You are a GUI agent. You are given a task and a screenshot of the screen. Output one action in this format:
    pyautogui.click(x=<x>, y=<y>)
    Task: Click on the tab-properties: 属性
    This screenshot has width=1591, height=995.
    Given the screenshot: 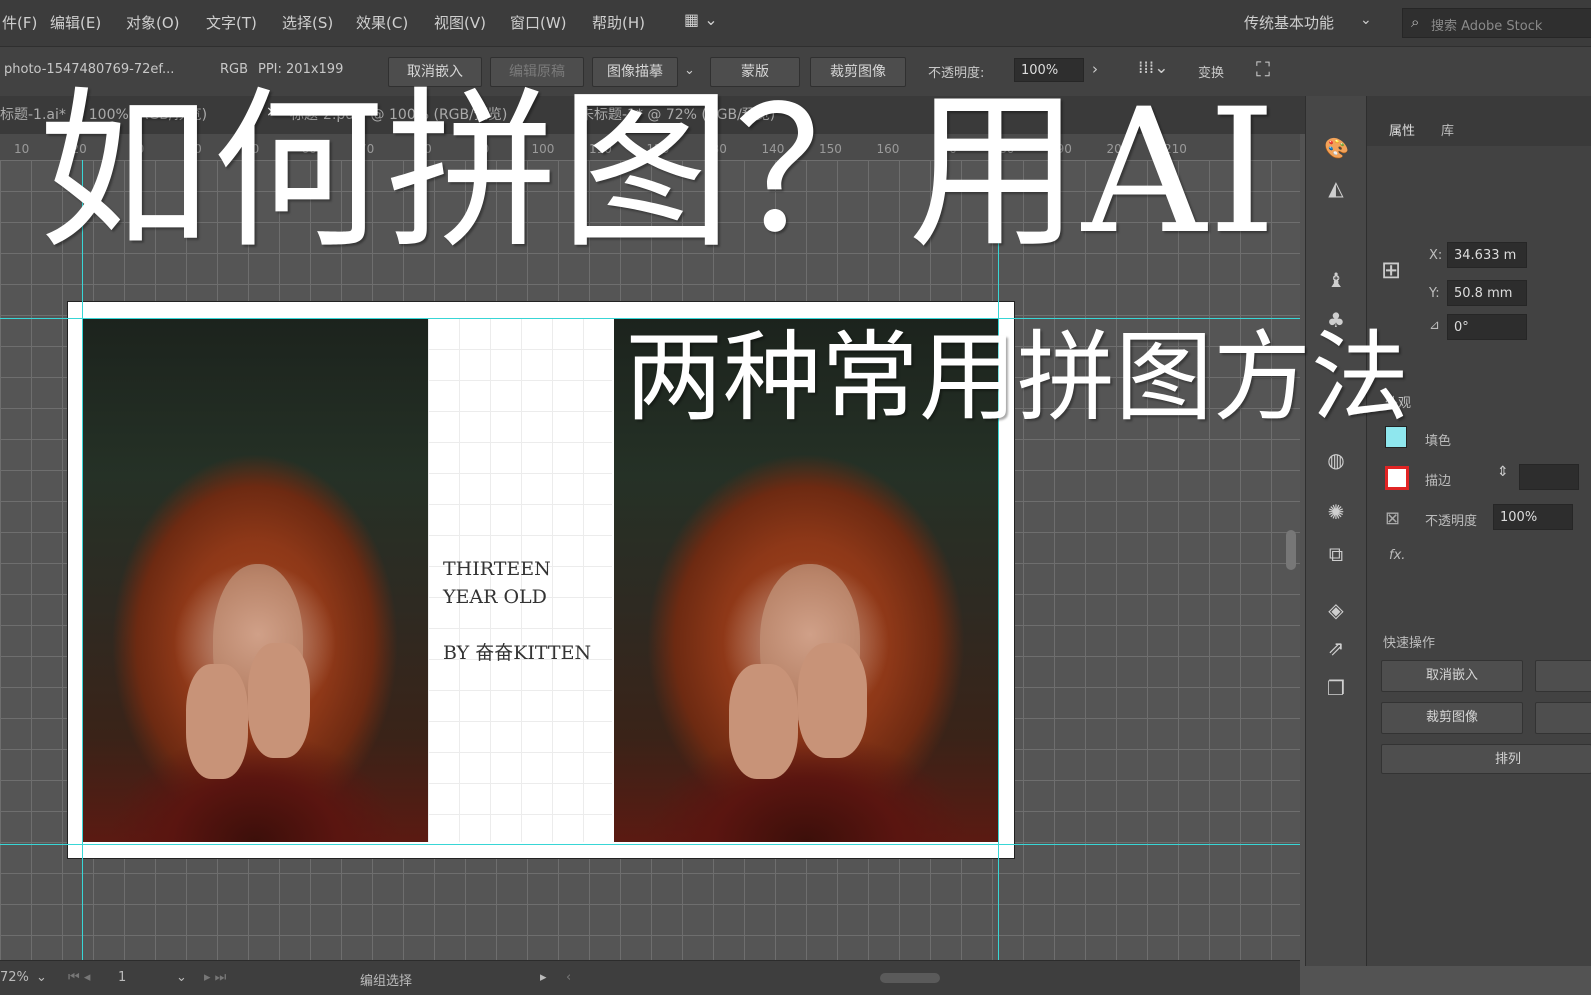 What is the action you would take?
    pyautogui.click(x=1402, y=129)
    